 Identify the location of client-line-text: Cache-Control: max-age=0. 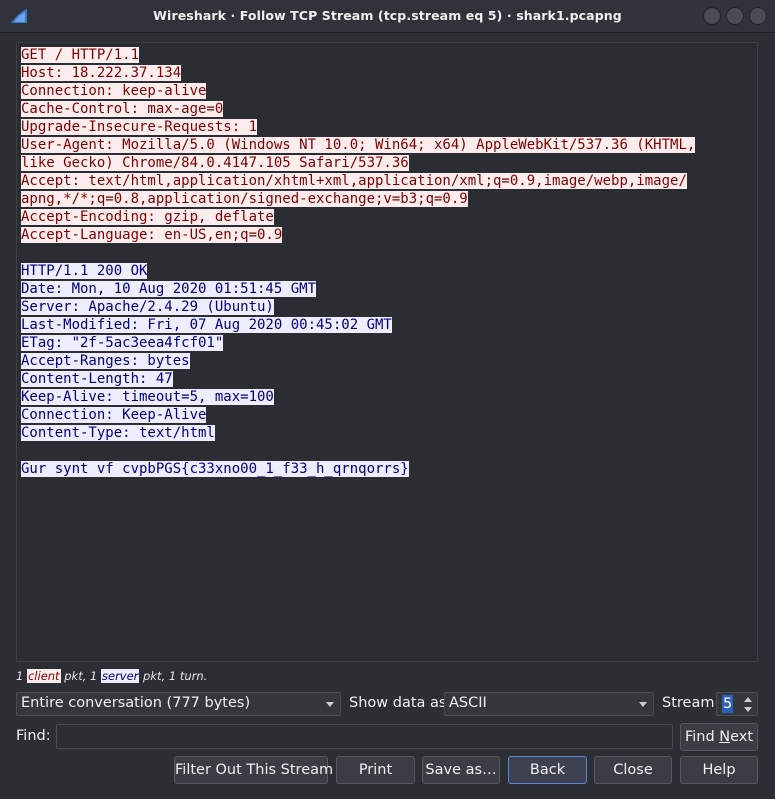
(122, 109).